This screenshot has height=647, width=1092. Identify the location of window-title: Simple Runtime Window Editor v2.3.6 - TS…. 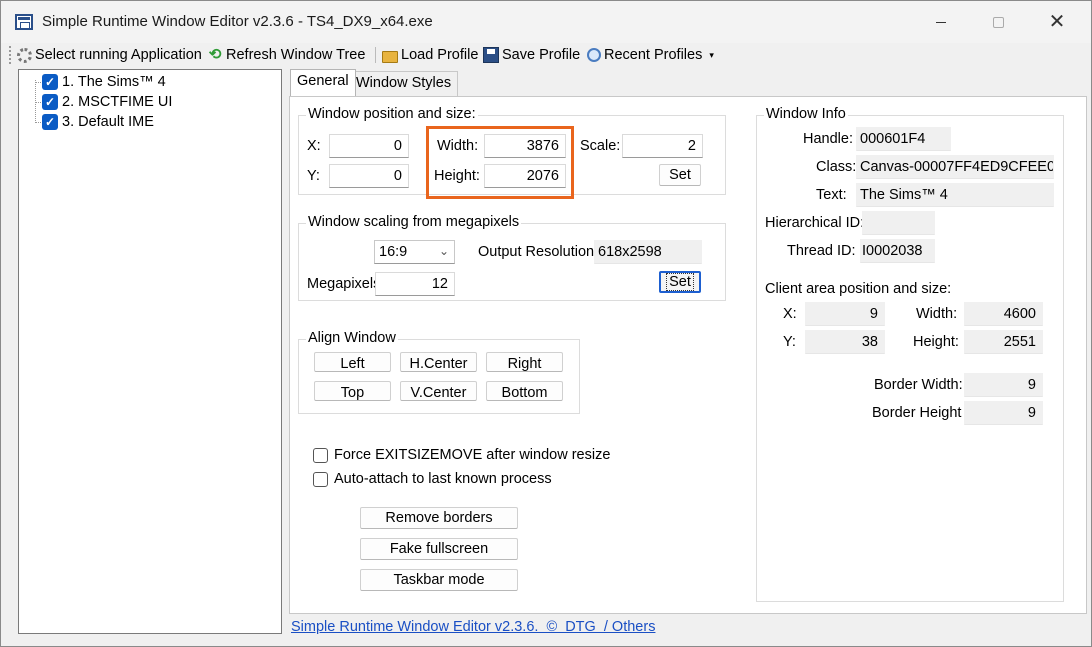
(237, 21).